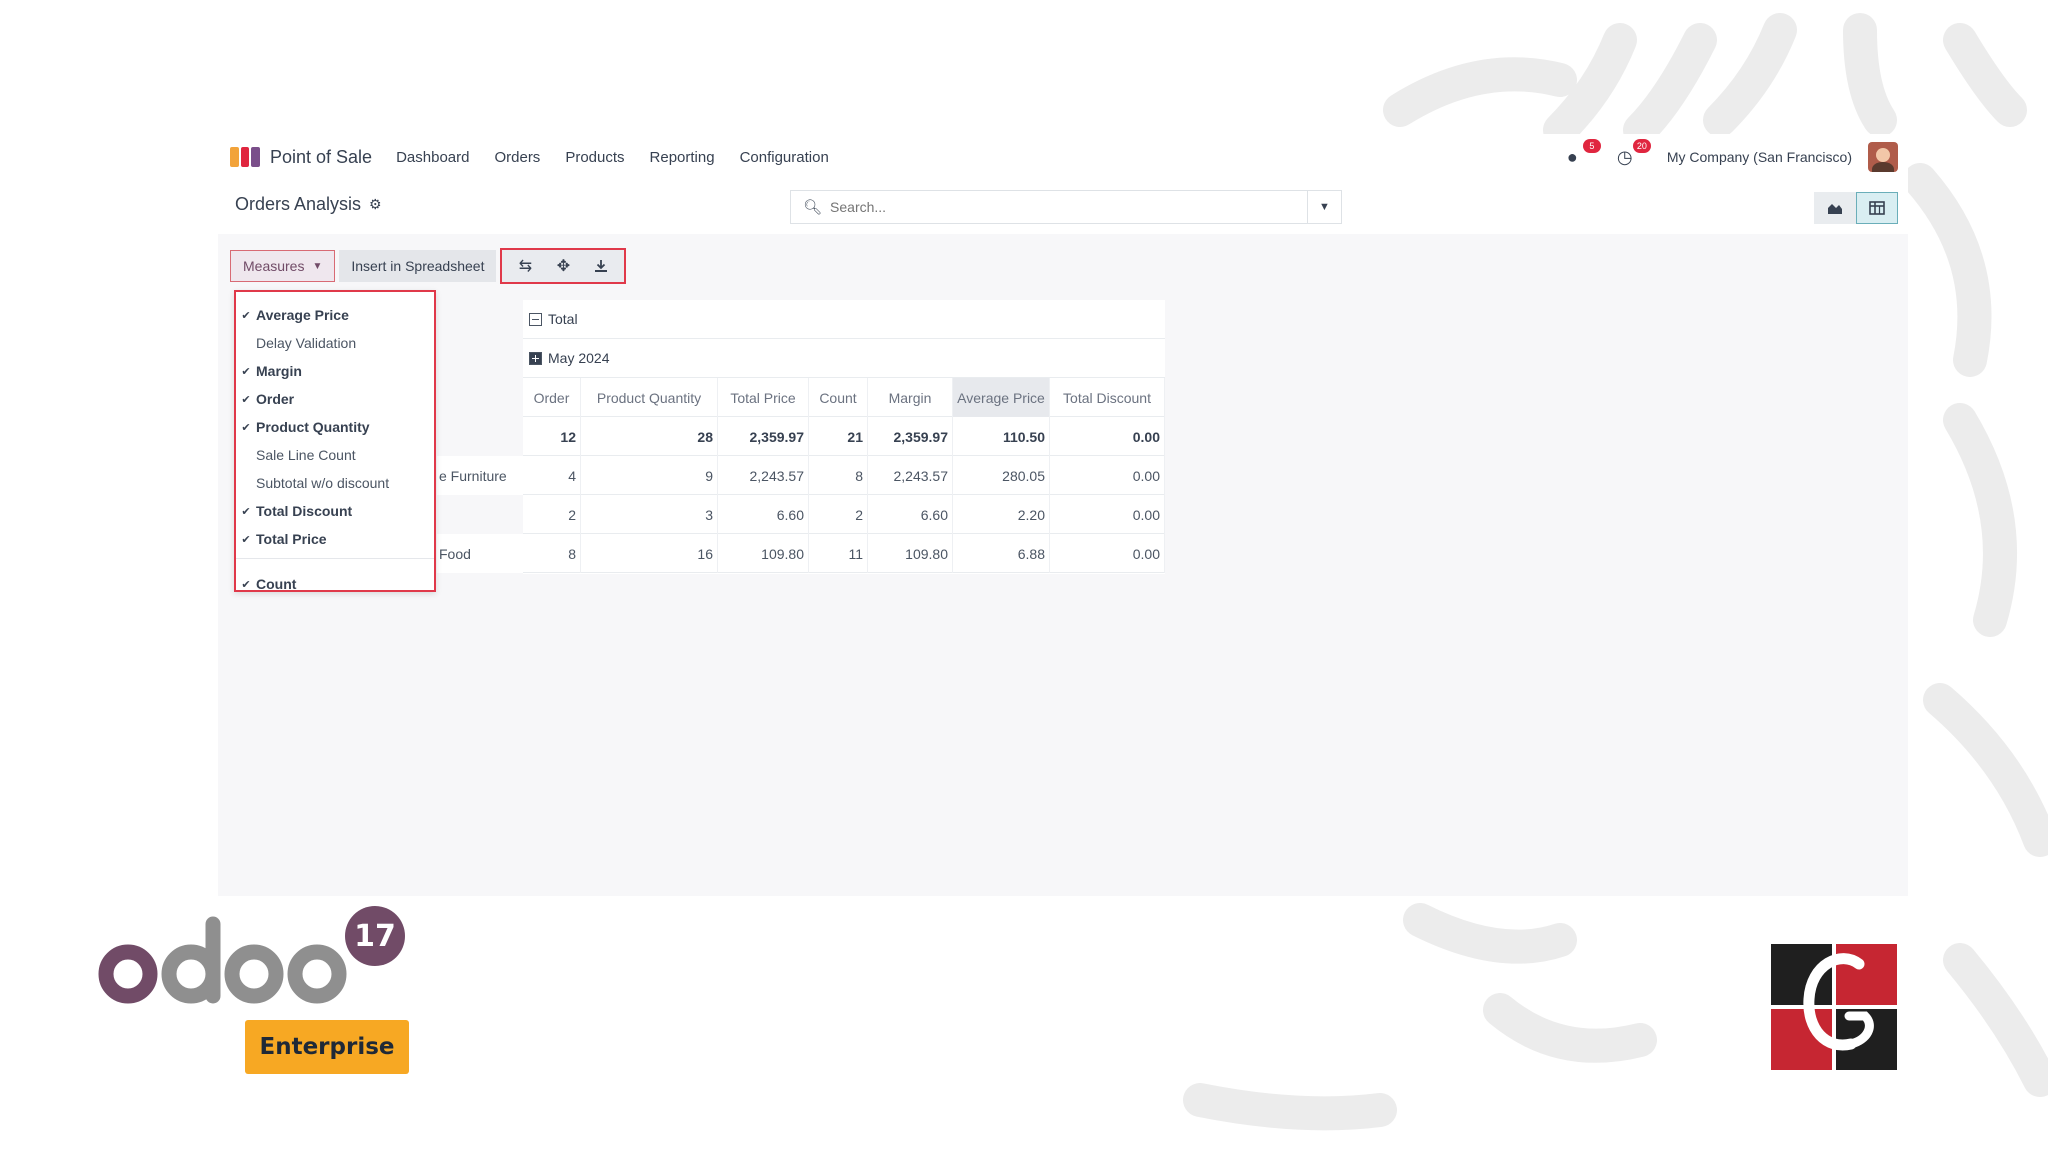  I want to click on col-group-label: May 2024, so click(579, 358).